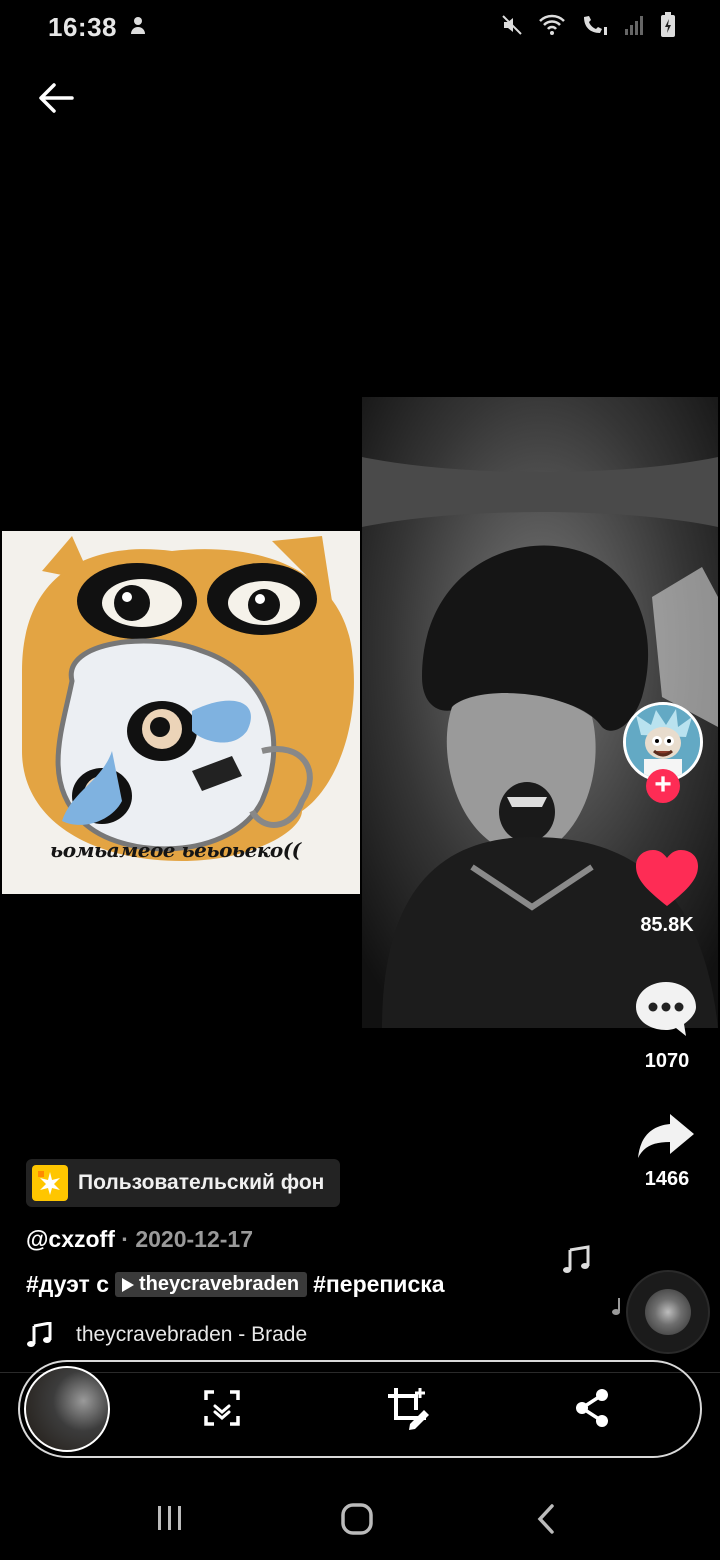 The image size is (720, 1560). I want to click on hashtag-duet: #дуэт с, so click(67, 1284).